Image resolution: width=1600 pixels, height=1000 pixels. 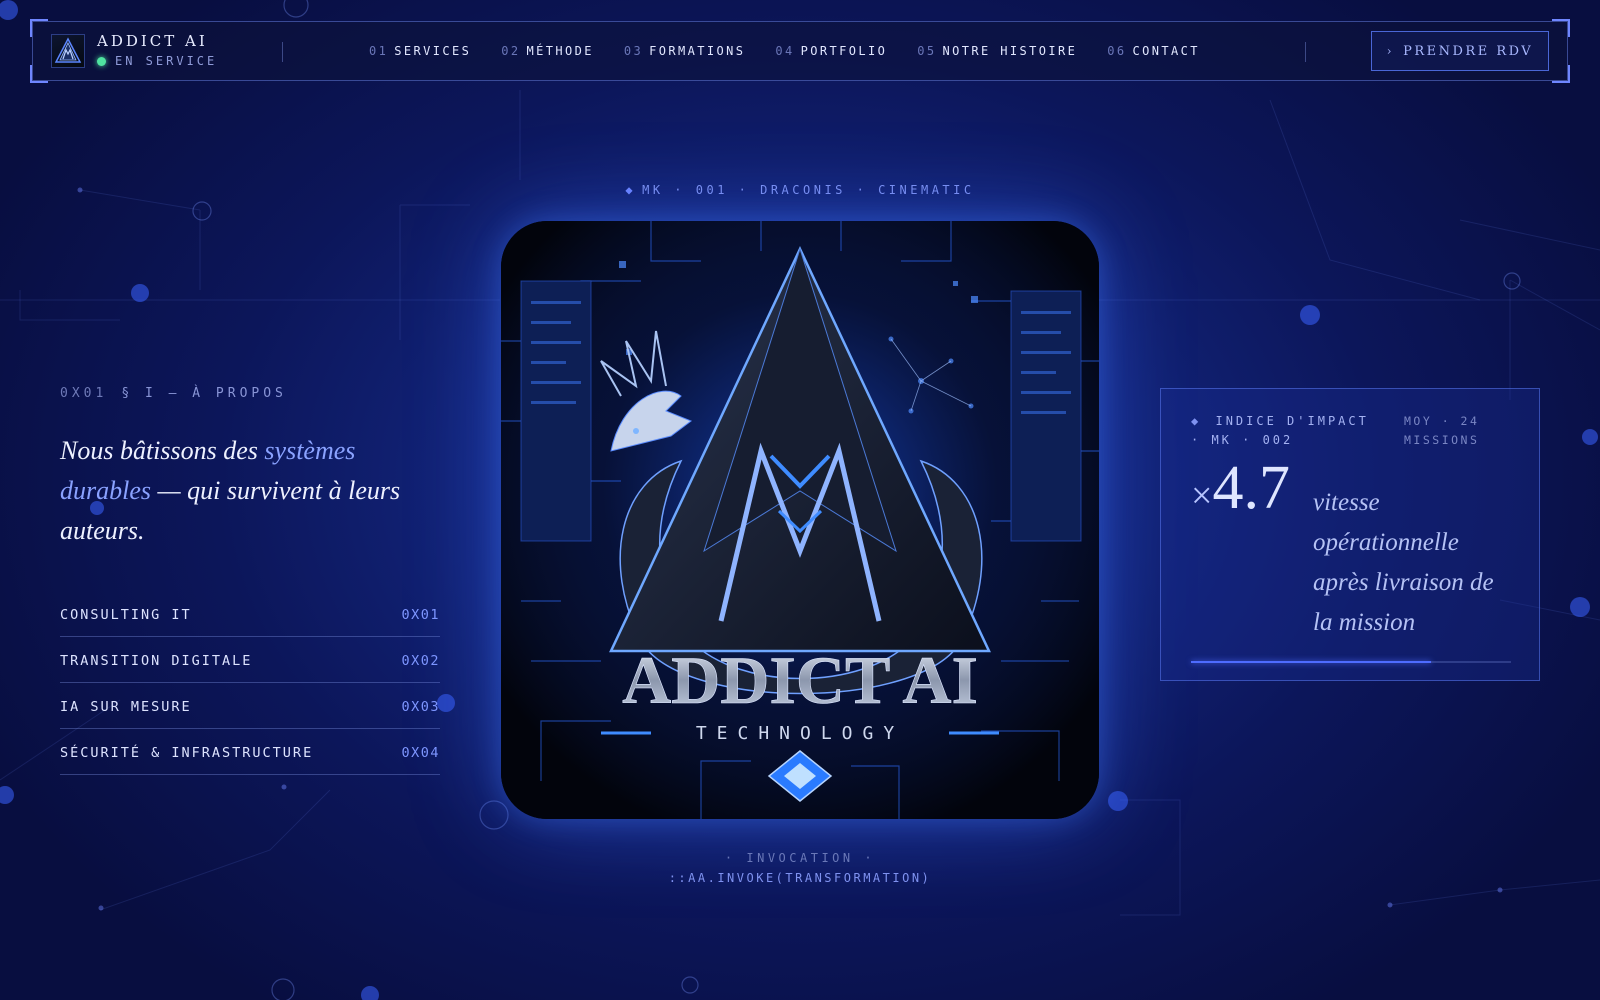 I want to click on nav-item-methode: 02 MÉTHODE, so click(x=547, y=51).